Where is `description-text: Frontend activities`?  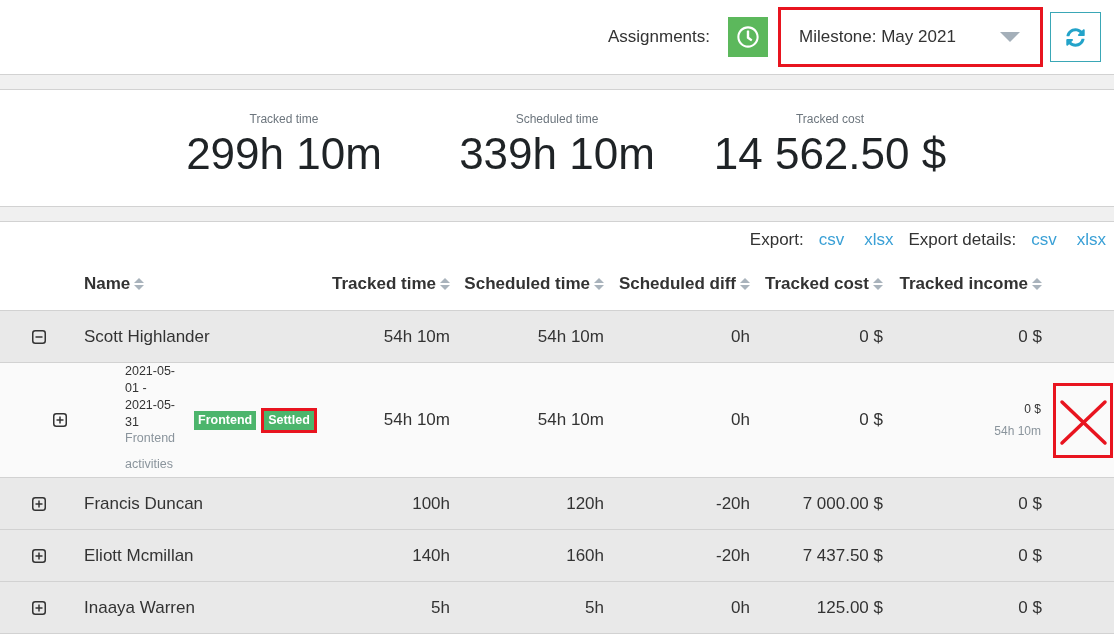
description-text: Frontend activities is located at coordinates (151, 451).